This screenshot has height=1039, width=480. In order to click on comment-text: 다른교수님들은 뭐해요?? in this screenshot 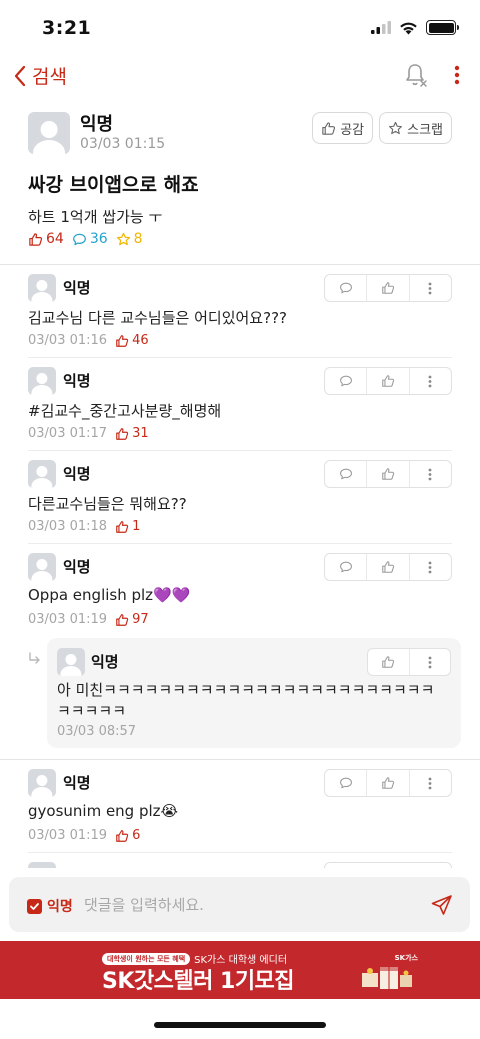, I will do `click(107, 504)`.